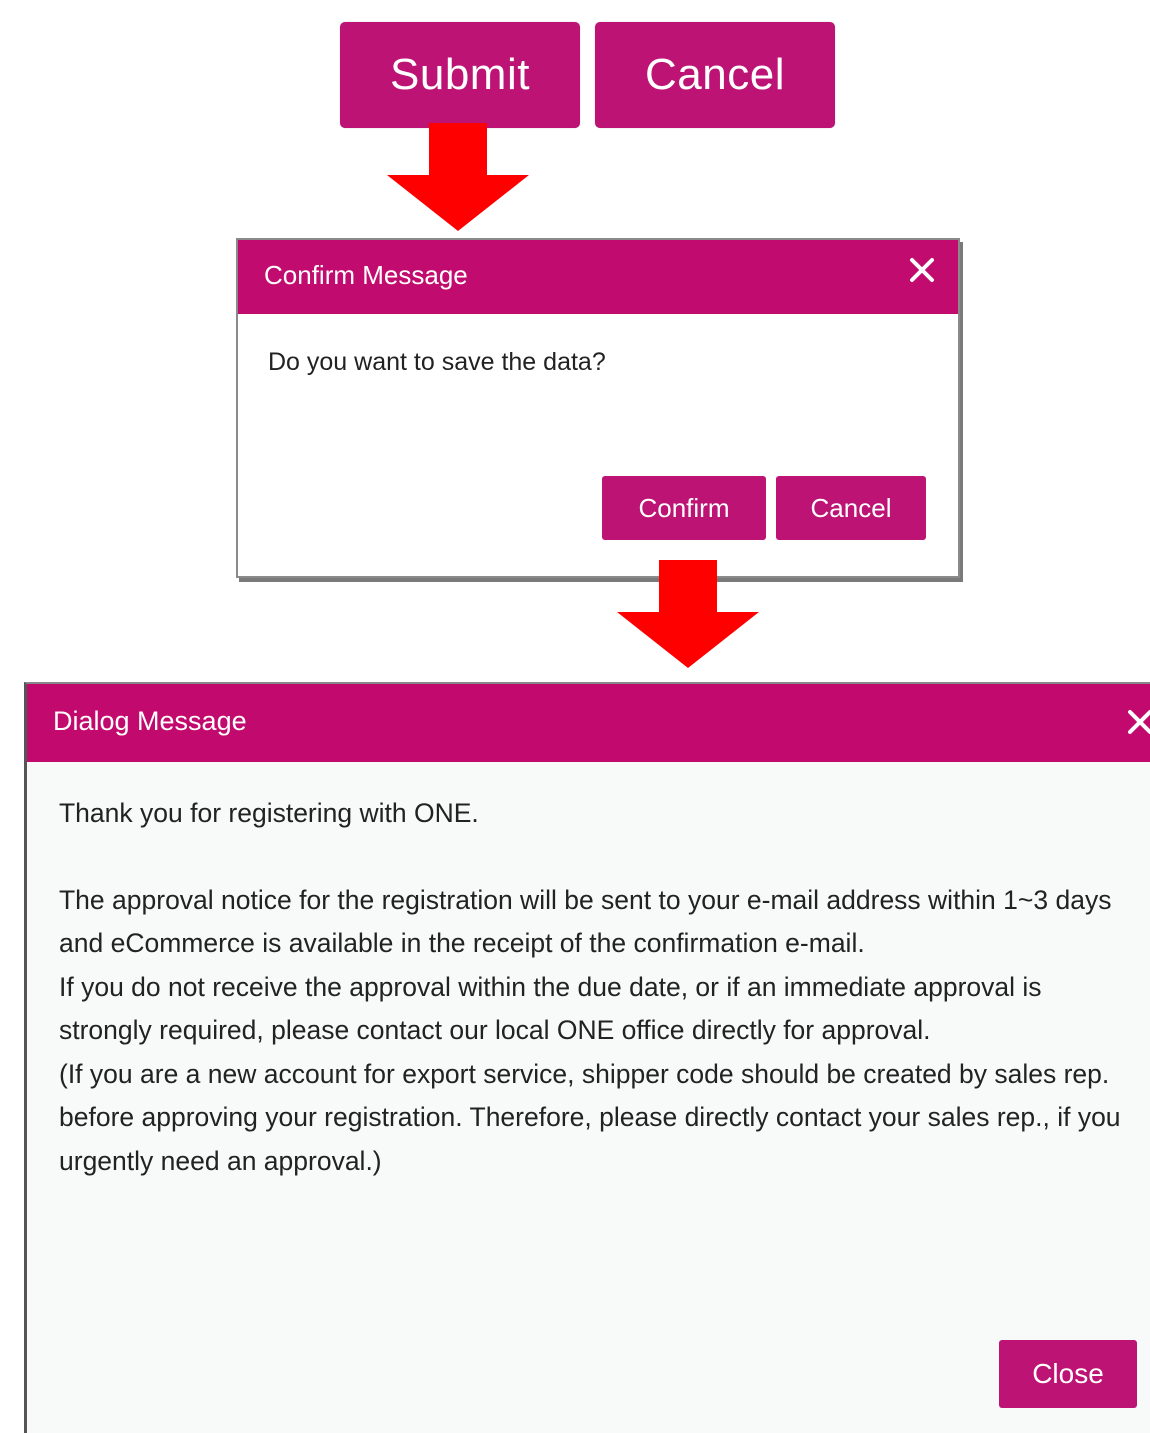 The width and height of the screenshot is (1150, 1433). Describe the element at coordinates (269, 813) in the screenshot. I see `message-paragraph: Thank you for registering with ONE.` at that location.